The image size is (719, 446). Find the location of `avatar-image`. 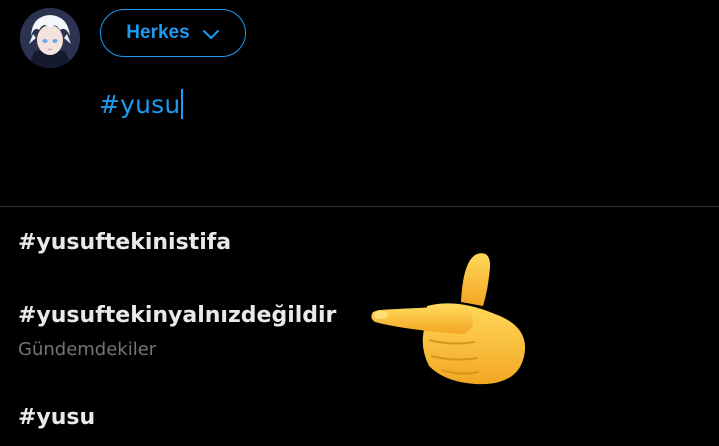

avatar-image is located at coordinates (50, 38).